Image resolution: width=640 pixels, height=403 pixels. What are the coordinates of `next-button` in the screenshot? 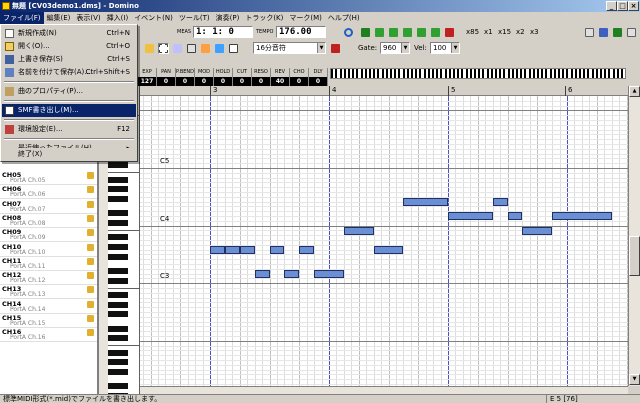 It's located at (421, 32).